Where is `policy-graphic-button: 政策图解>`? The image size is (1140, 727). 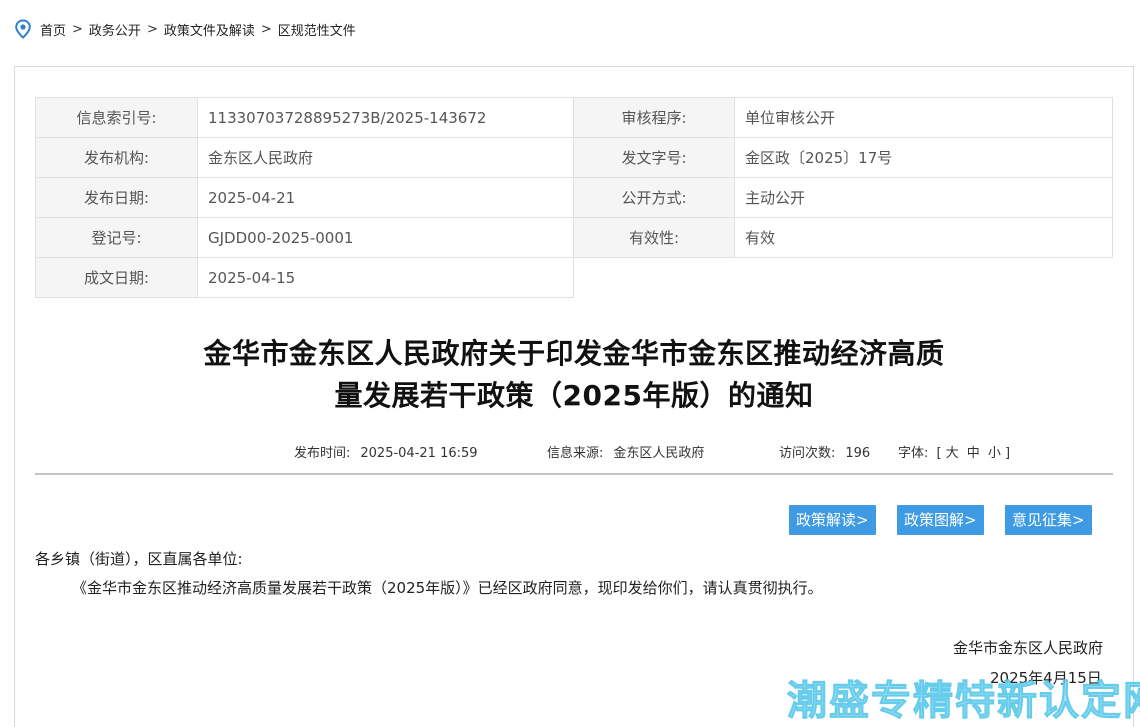 policy-graphic-button: 政策图解> is located at coordinates (940, 520).